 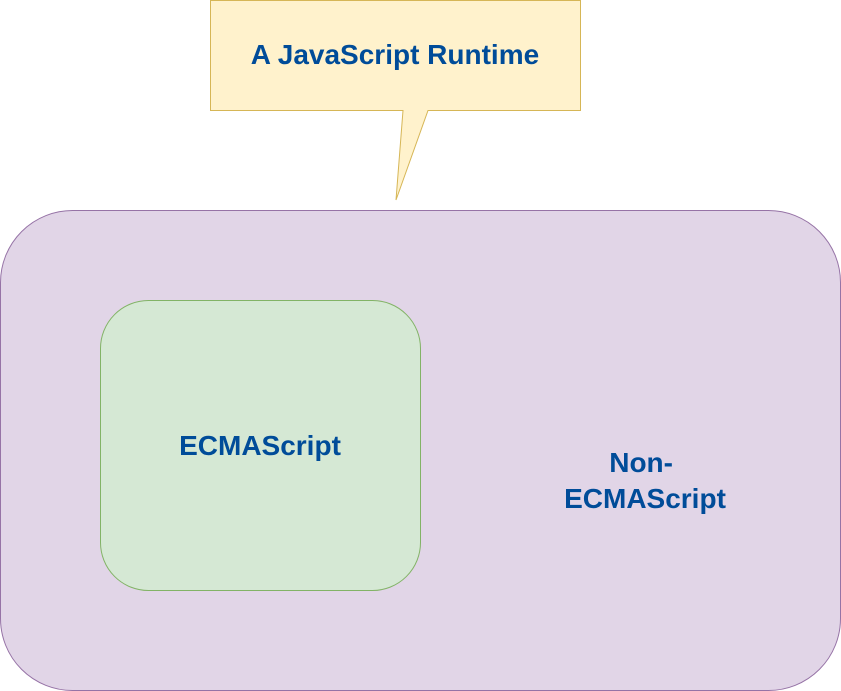 What do you see at coordinates (395, 100) in the screenshot?
I see `runtime-callout` at bounding box center [395, 100].